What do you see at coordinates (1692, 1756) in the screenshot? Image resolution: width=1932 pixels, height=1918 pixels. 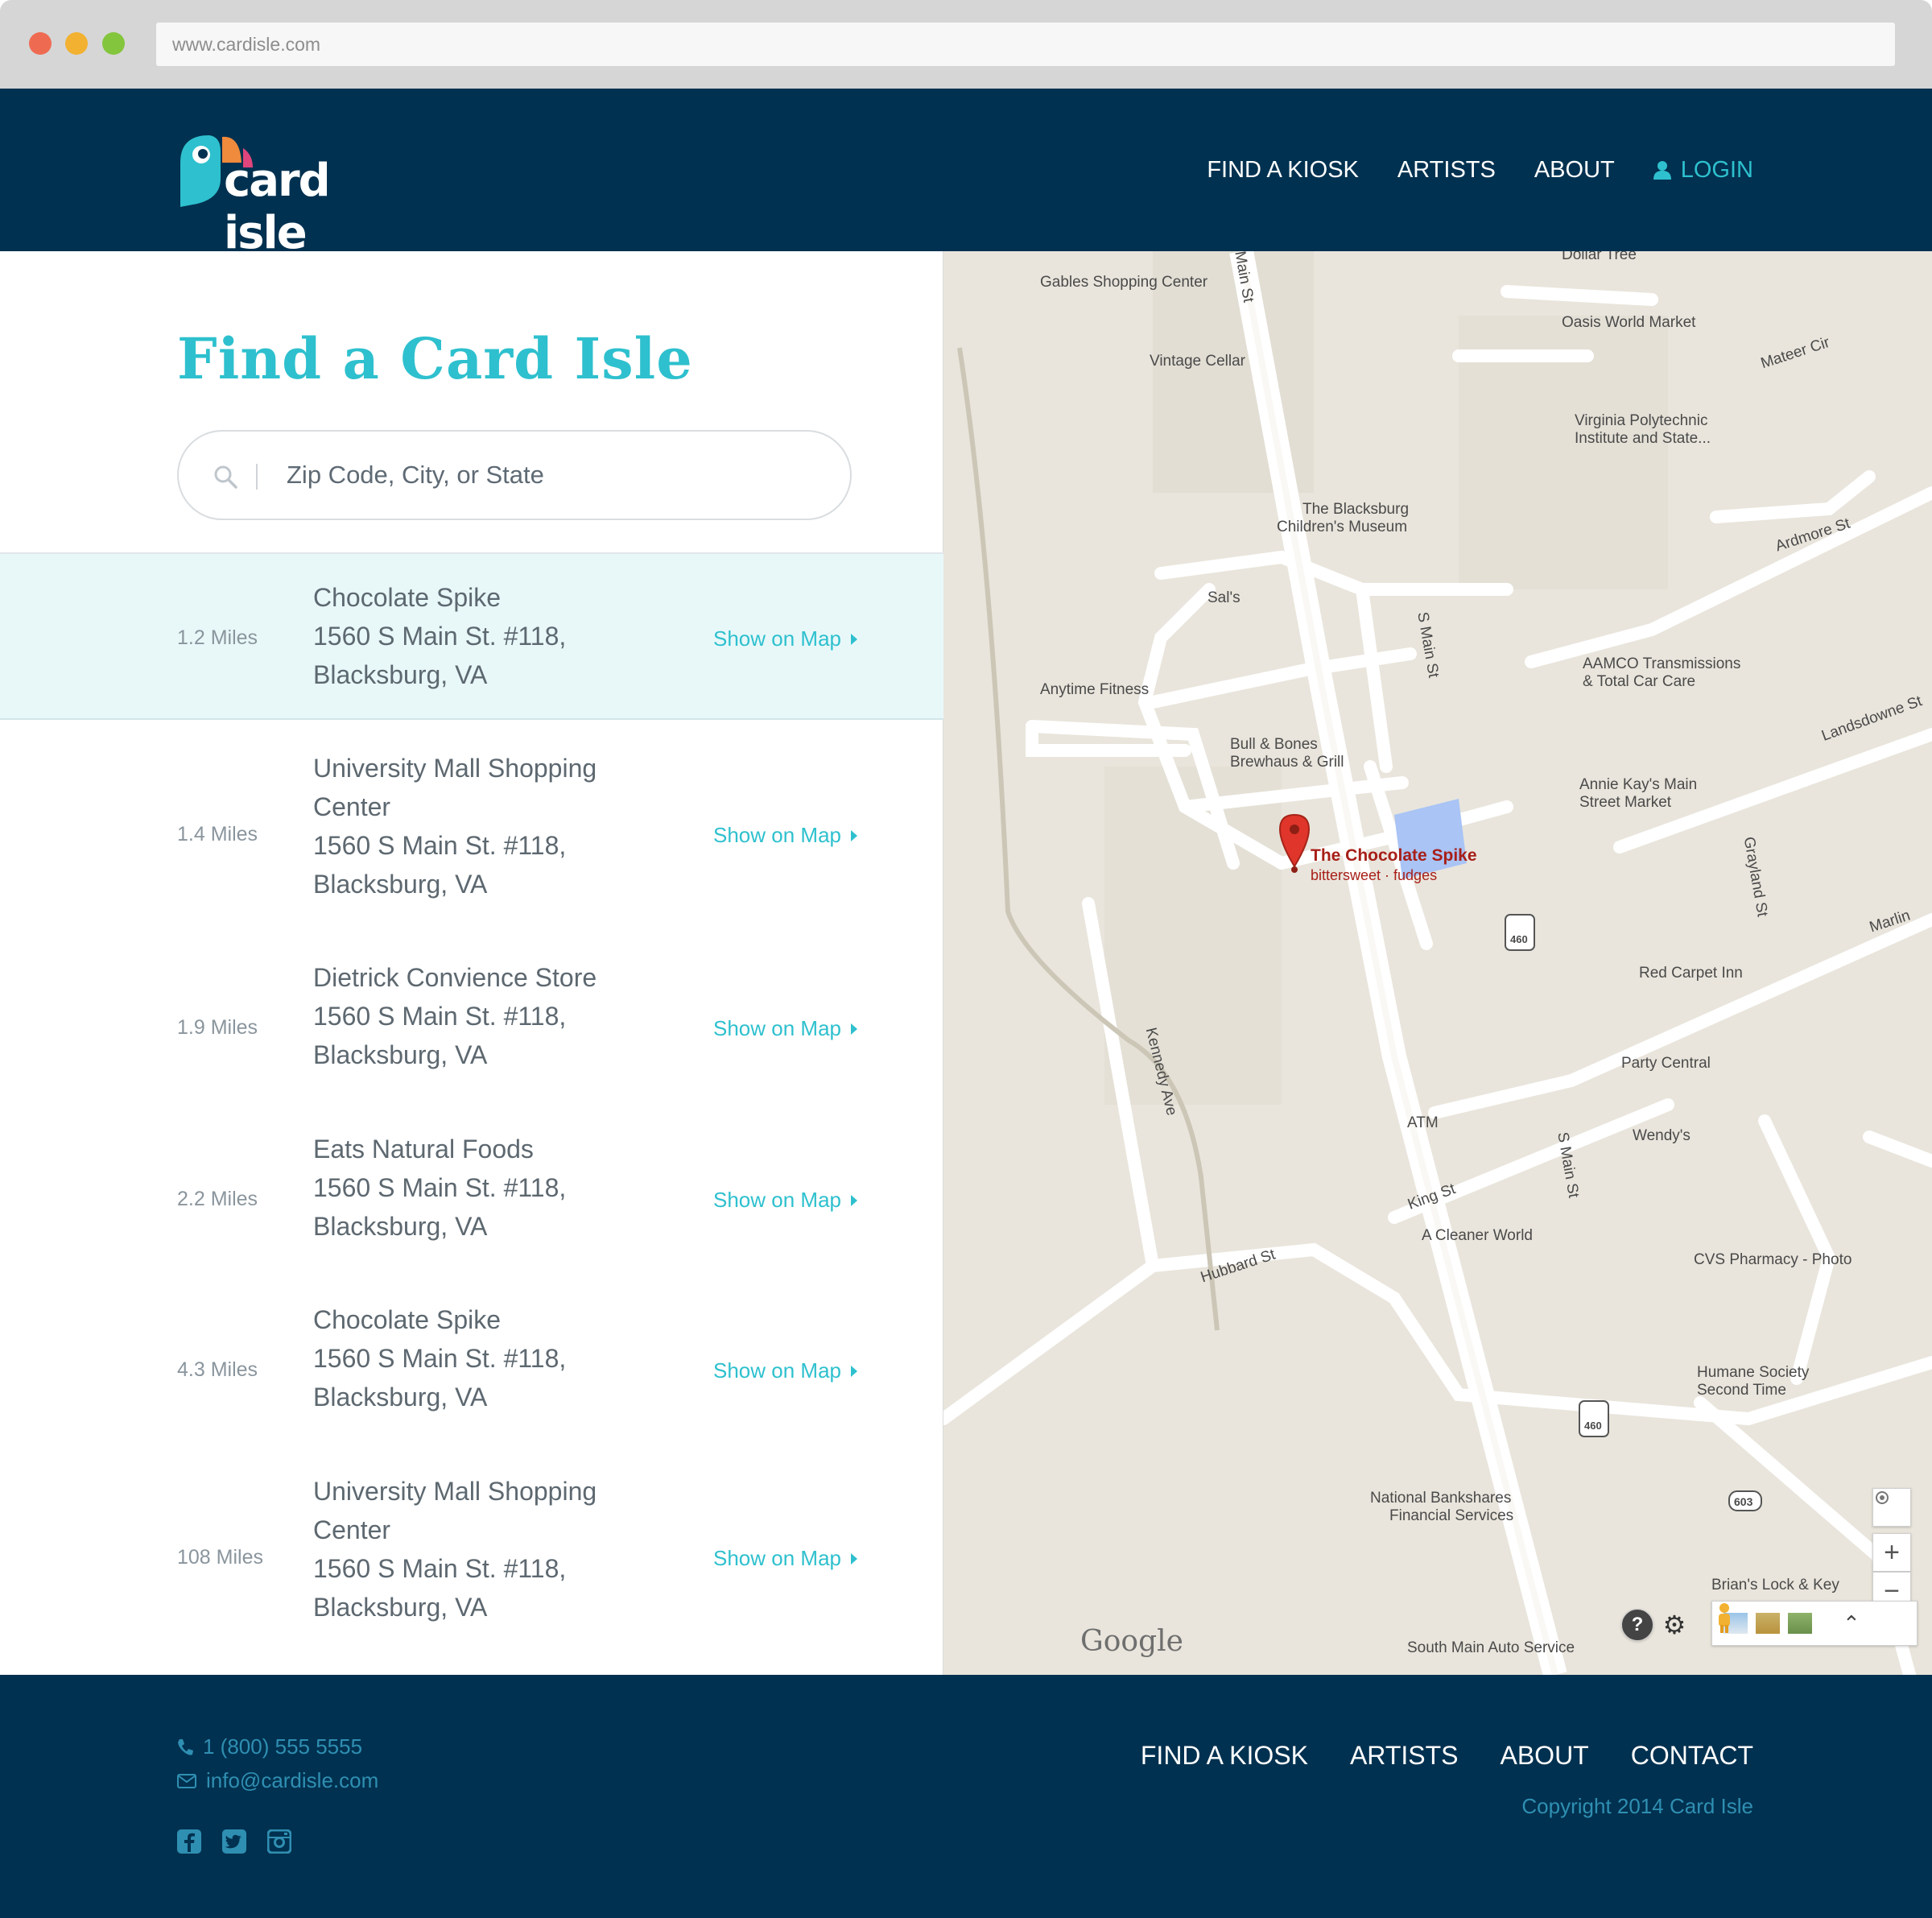 I see `footer-nav-contact: CONTACT` at bounding box center [1692, 1756].